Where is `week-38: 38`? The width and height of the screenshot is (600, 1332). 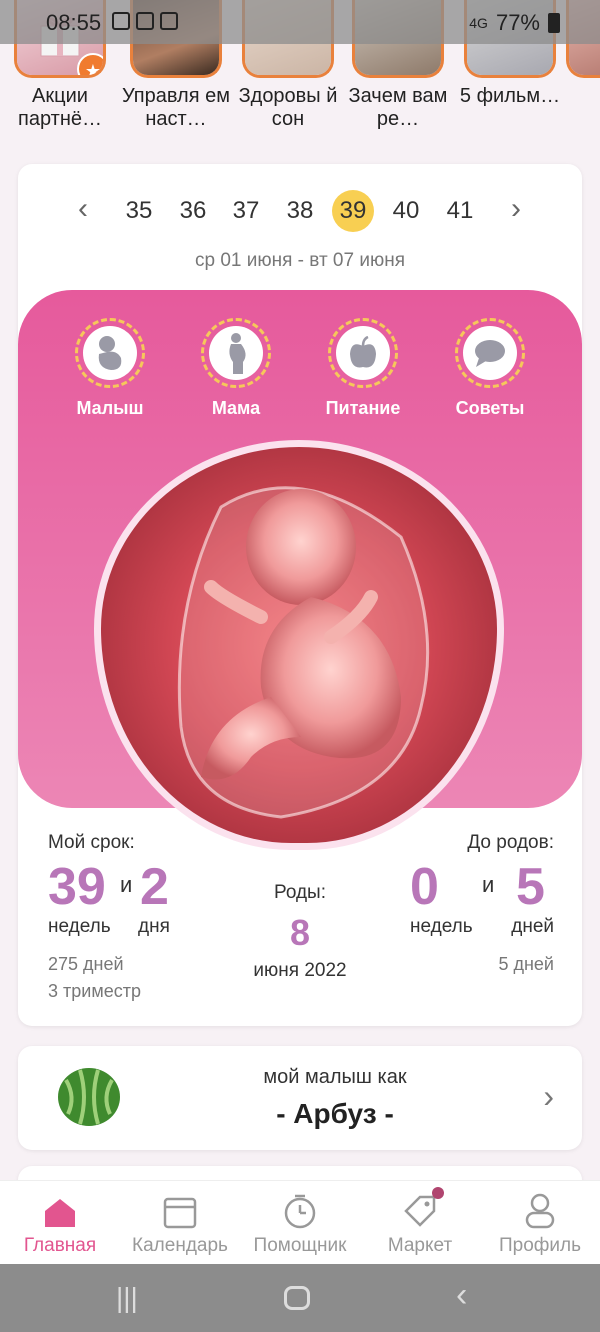 week-38: 38 is located at coordinates (300, 211).